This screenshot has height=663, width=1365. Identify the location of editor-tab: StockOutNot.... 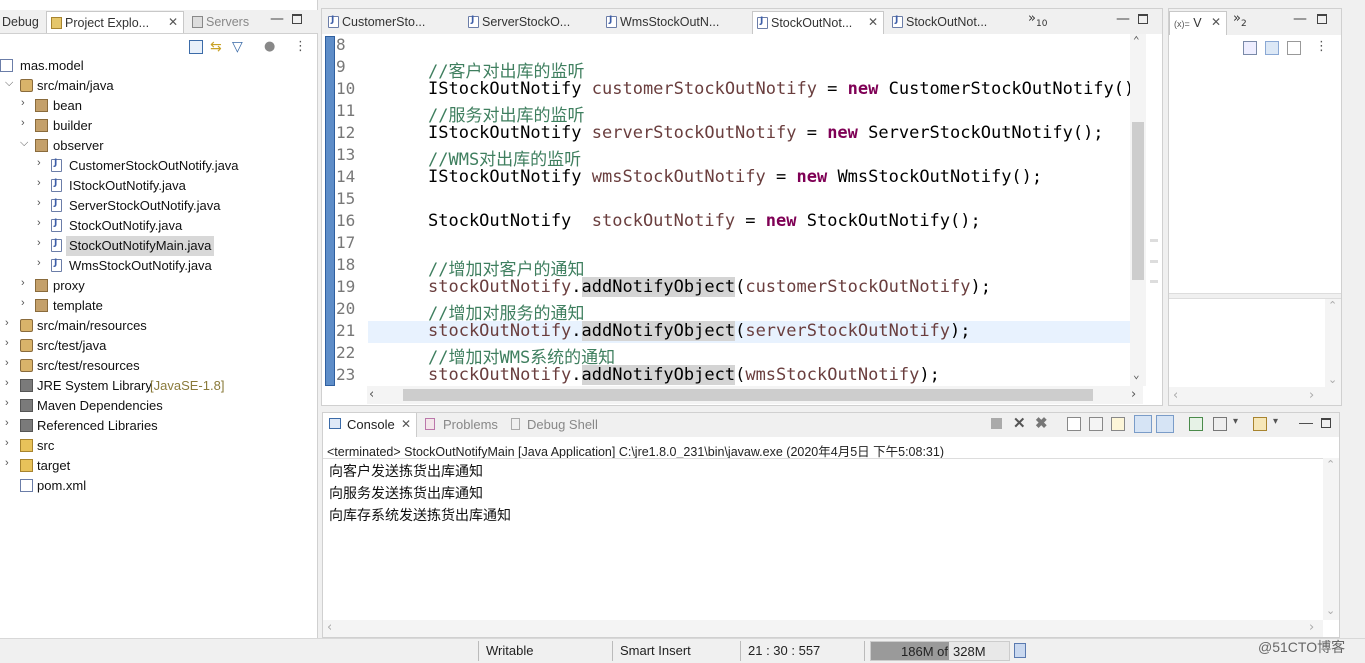
(948, 22).